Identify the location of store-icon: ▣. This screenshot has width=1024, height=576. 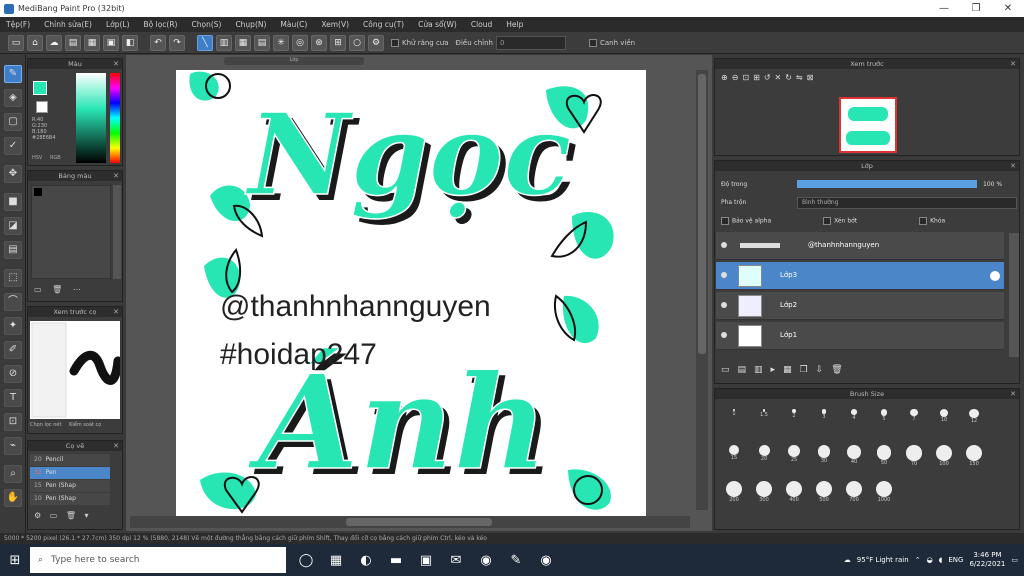
(426, 560).